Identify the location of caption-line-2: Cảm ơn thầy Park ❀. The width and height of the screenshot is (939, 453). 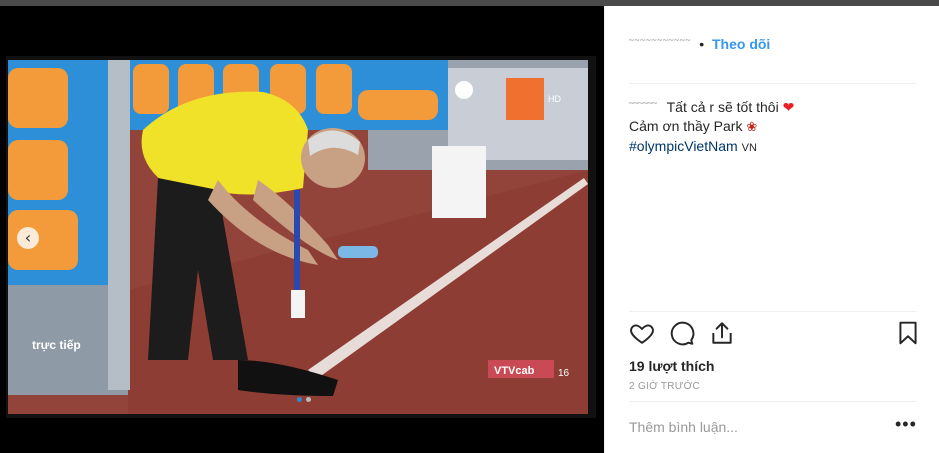
(774, 127).